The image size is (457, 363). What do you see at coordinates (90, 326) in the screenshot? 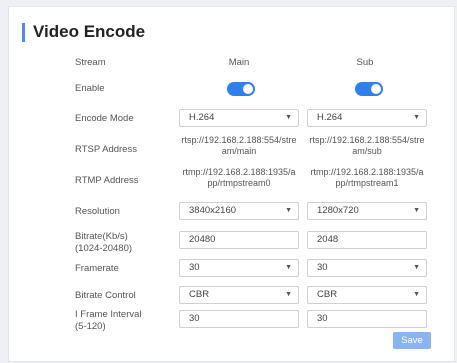
I see `iframe-range-text: (5-120)` at bounding box center [90, 326].